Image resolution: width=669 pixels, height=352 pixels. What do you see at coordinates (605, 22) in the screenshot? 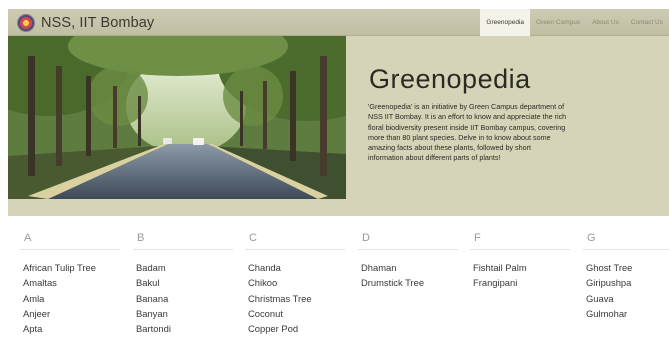
I see `nav-link-about-us: About Us` at bounding box center [605, 22].